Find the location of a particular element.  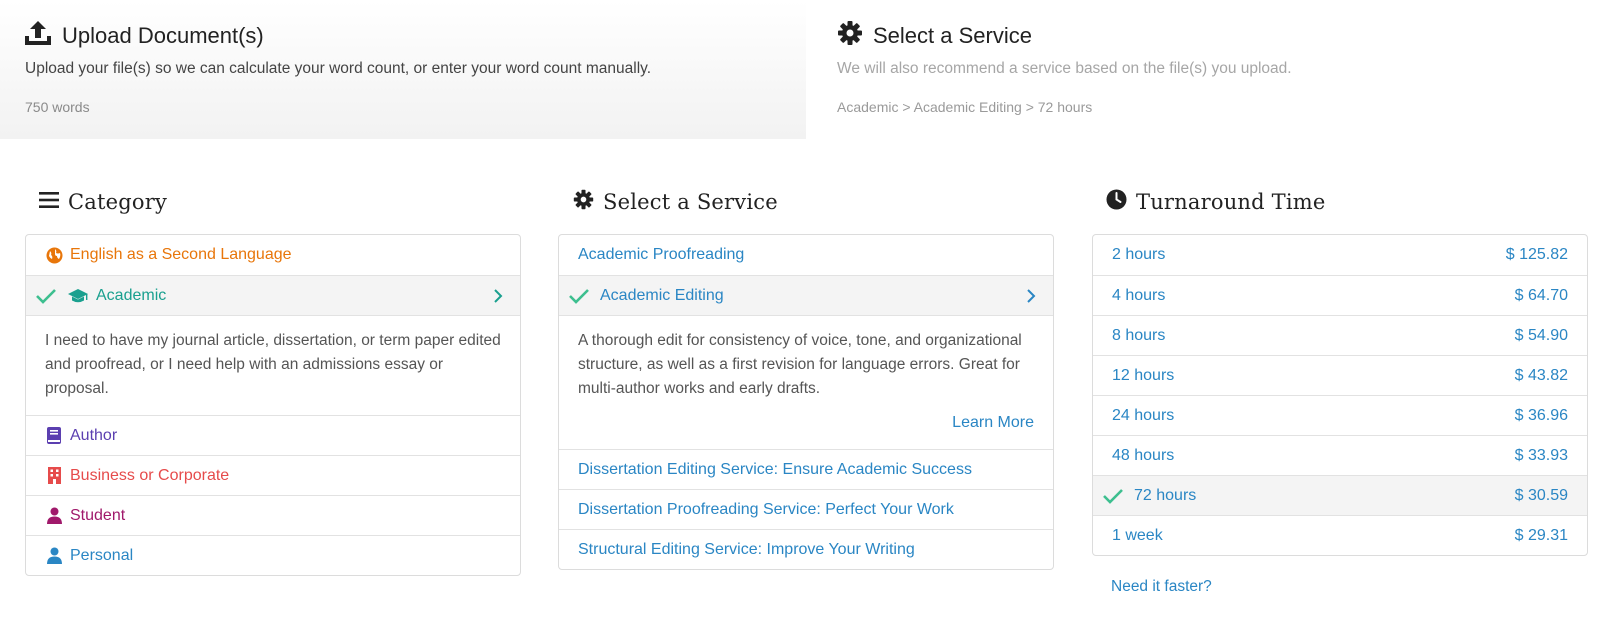

turnaround-option: 8 hours $ 54.90 is located at coordinates (1340, 335).